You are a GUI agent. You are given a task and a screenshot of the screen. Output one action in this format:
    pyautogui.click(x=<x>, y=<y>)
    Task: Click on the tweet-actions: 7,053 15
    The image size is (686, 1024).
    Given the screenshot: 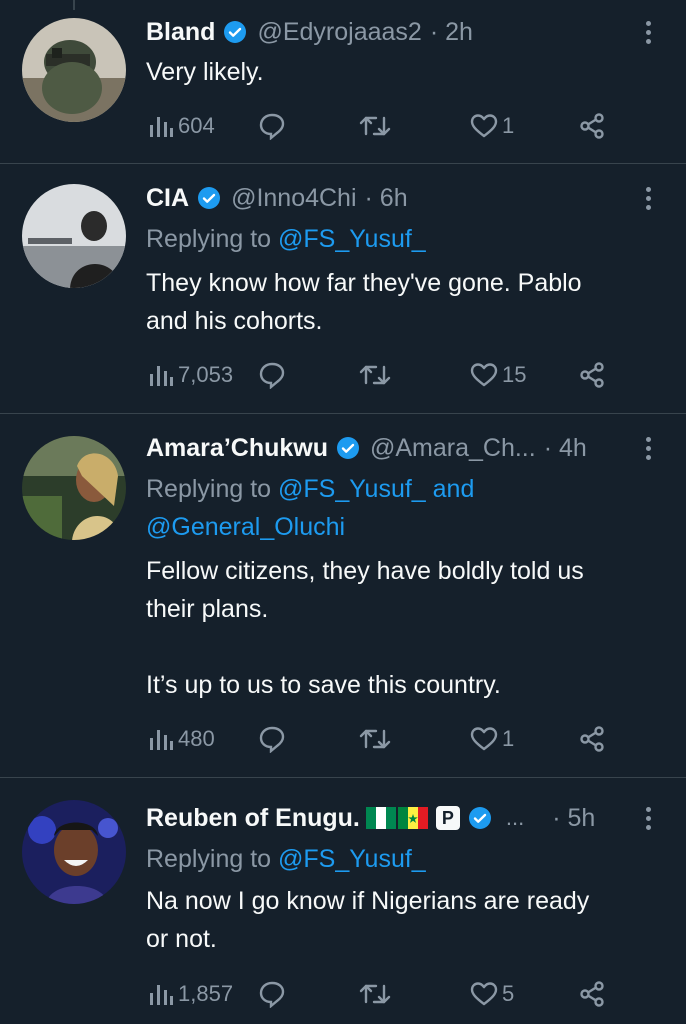 What is the action you would take?
    pyautogui.click(x=383, y=375)
    